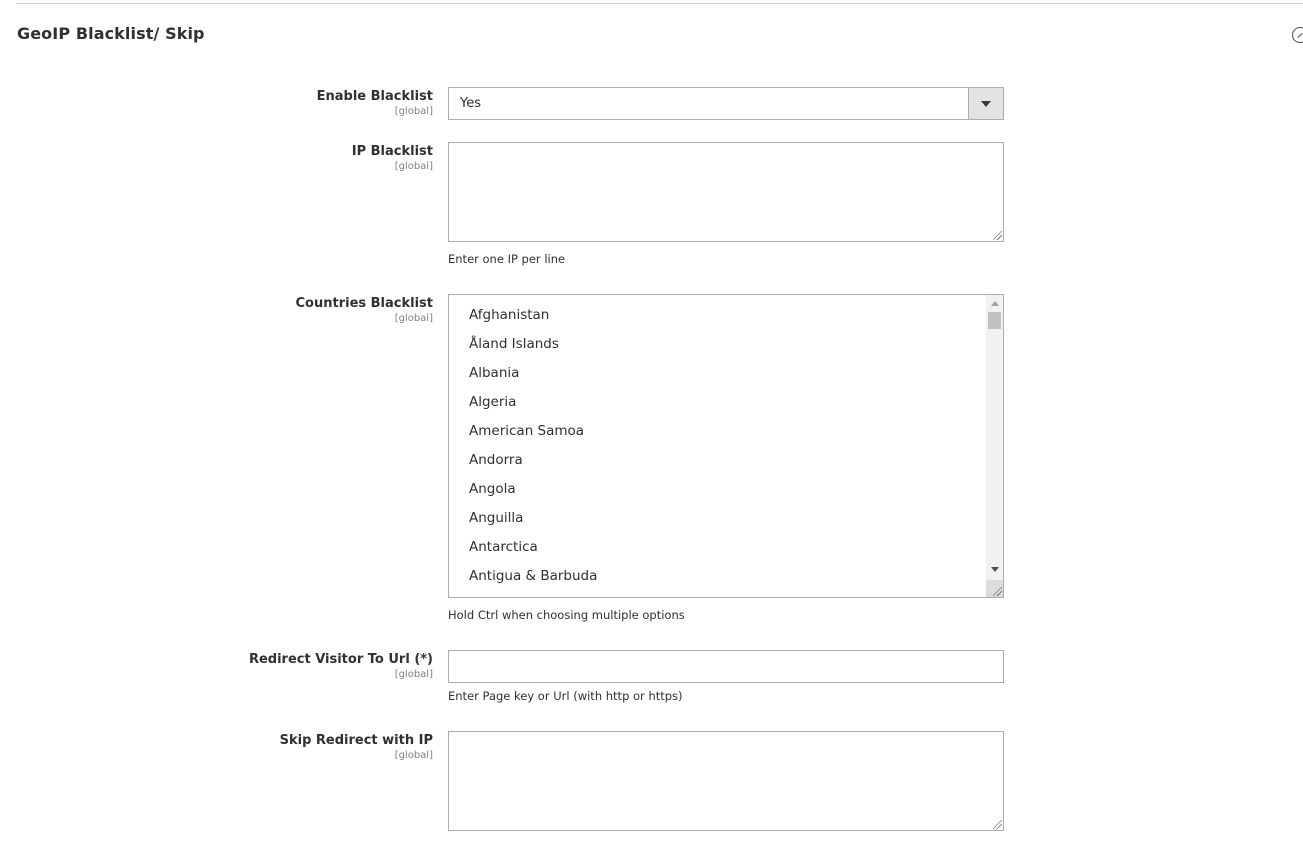  I want to click on dropdown-button, so click(985, 103).